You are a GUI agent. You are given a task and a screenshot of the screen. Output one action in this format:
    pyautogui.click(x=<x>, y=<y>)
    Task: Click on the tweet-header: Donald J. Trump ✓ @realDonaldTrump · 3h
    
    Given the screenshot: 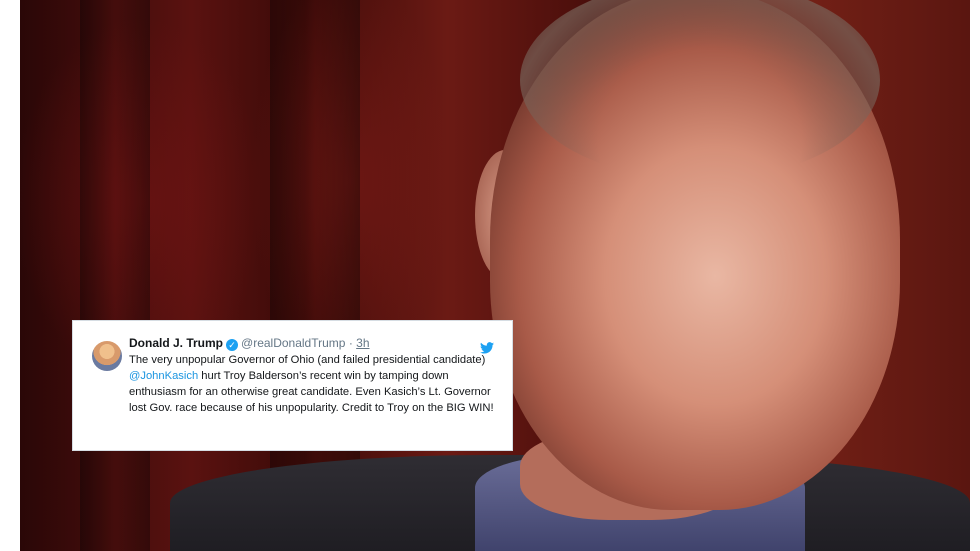 What is the action you would take?
    pyautogui.click(x=313, y=343)
    